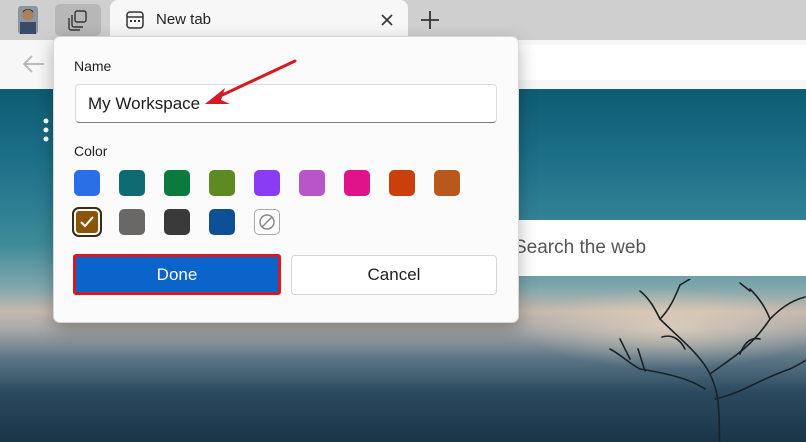  I want to click on tab-new-tab: New tab, so click(259, 20).